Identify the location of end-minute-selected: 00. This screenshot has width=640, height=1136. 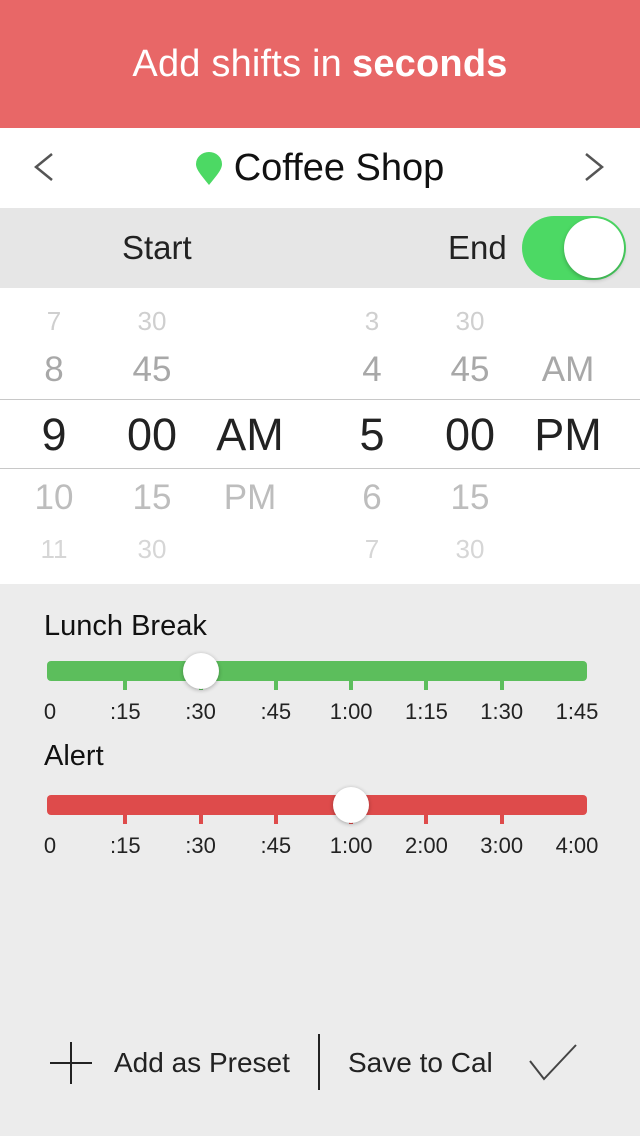
(470, 434).